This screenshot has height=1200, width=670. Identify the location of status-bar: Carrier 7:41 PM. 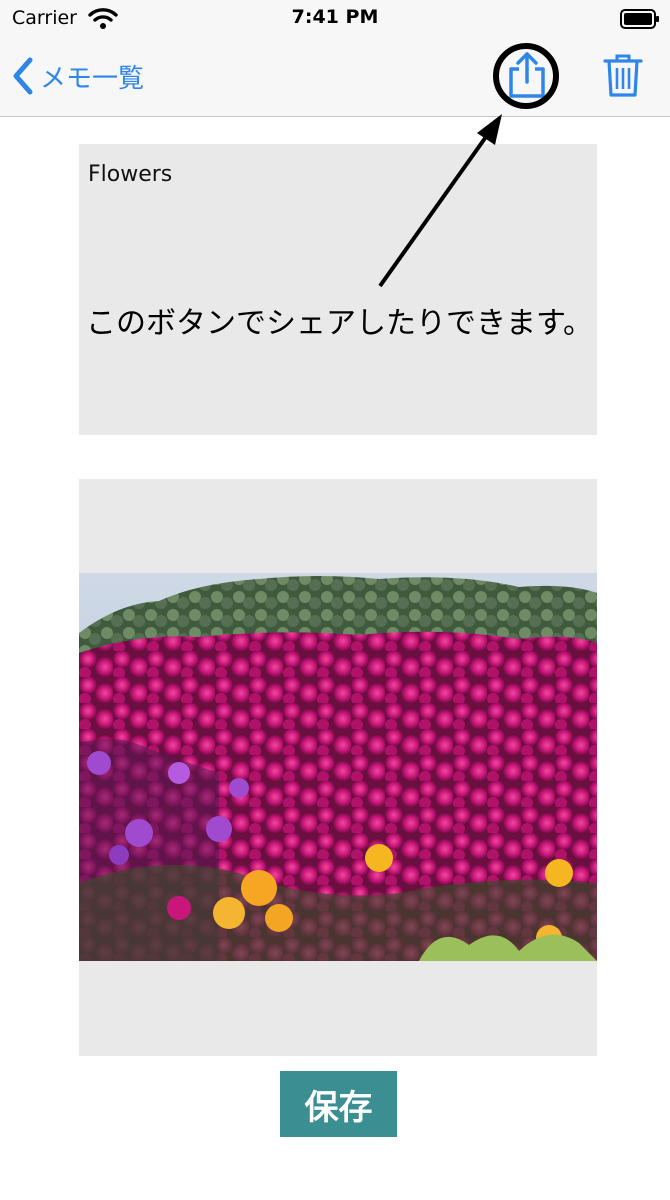
(335, 18).